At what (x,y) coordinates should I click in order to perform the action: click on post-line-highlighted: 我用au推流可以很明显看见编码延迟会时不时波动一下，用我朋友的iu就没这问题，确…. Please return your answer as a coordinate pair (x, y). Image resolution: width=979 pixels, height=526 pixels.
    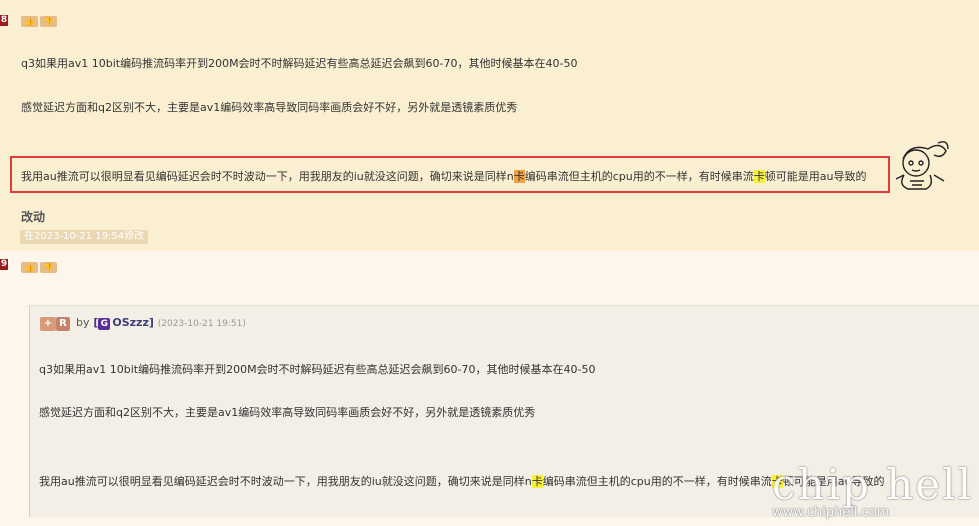
    Looking at the image, I should click on (443, 176).